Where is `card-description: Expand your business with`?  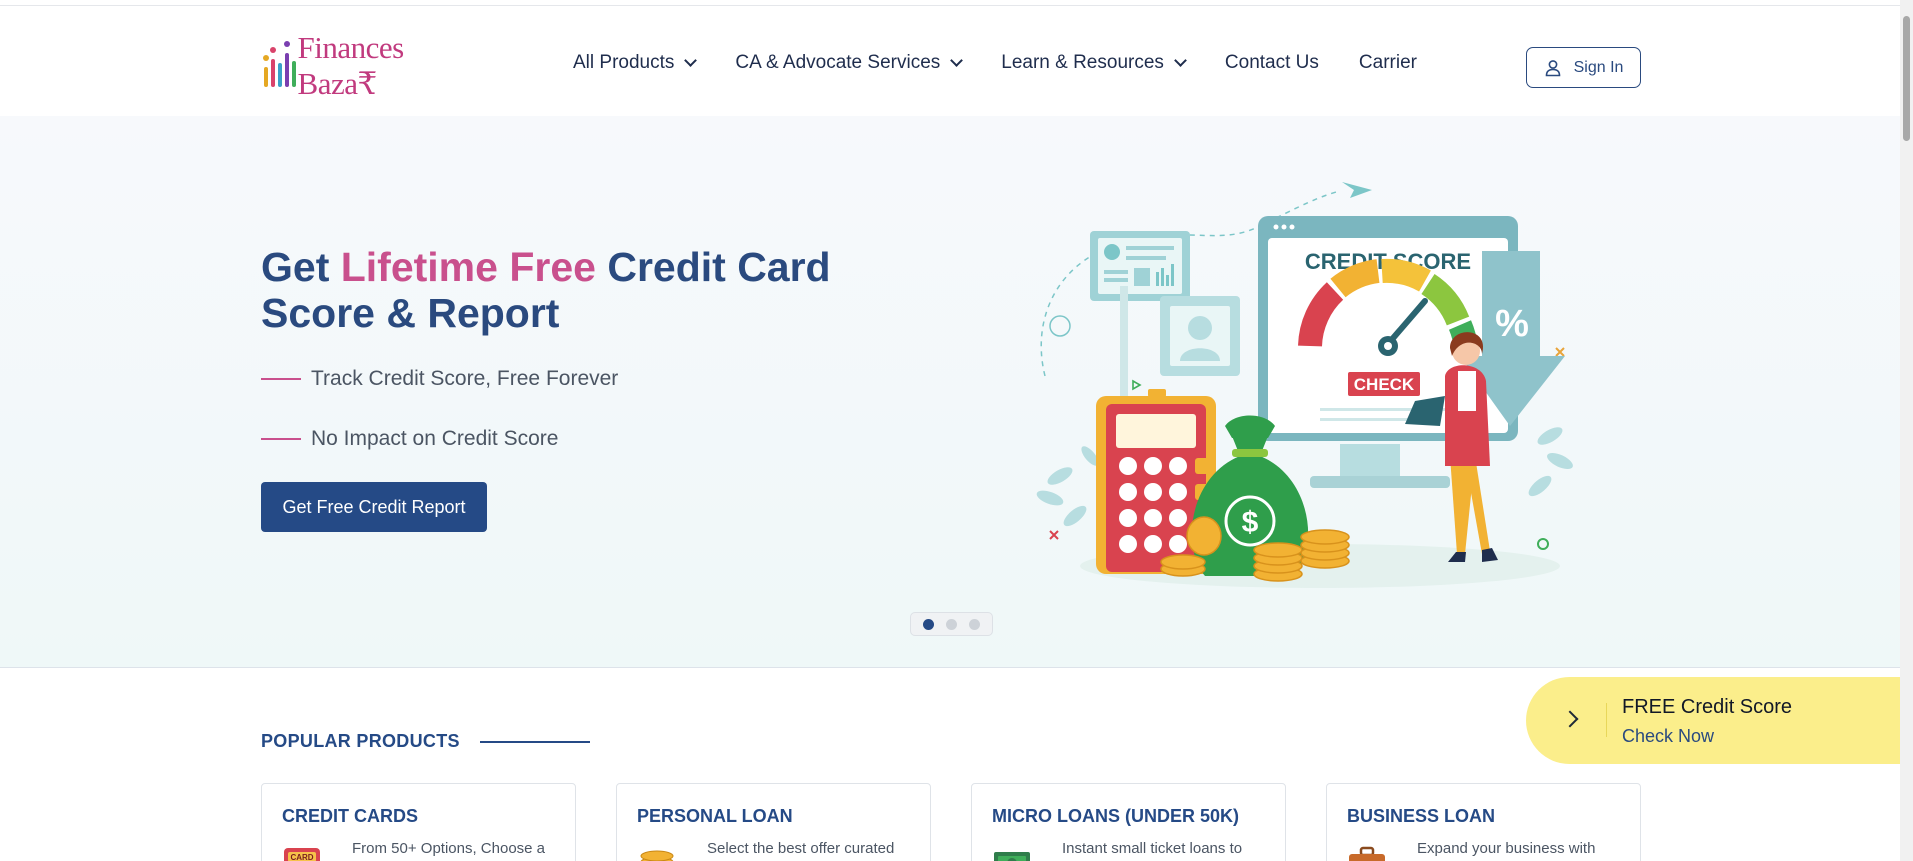 card-description: Expand your business with is located at coordinates (1506, 848).